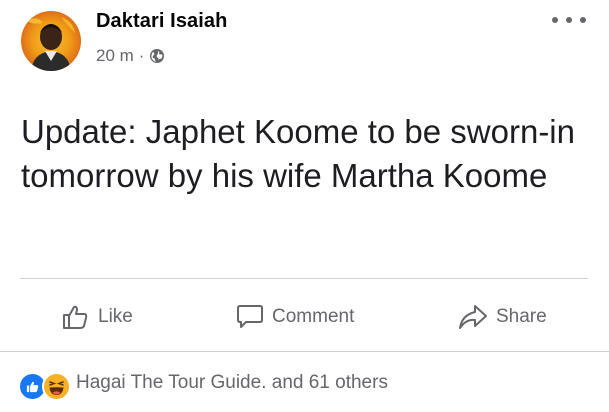  What do you see at coordinates (56, 386) in the screenshot?
I see `haha-reaction-icon` at bounding box center [56, 386].